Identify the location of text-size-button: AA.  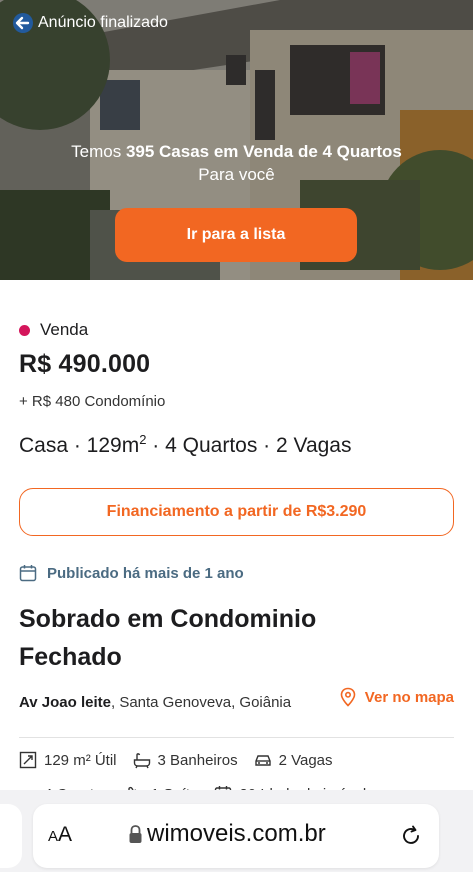
(60, 835).